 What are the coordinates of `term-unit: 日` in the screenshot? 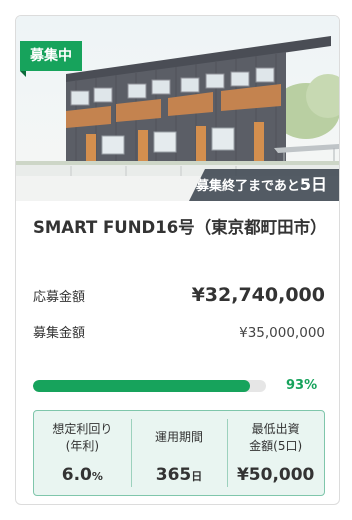 It's located at (197, 476).